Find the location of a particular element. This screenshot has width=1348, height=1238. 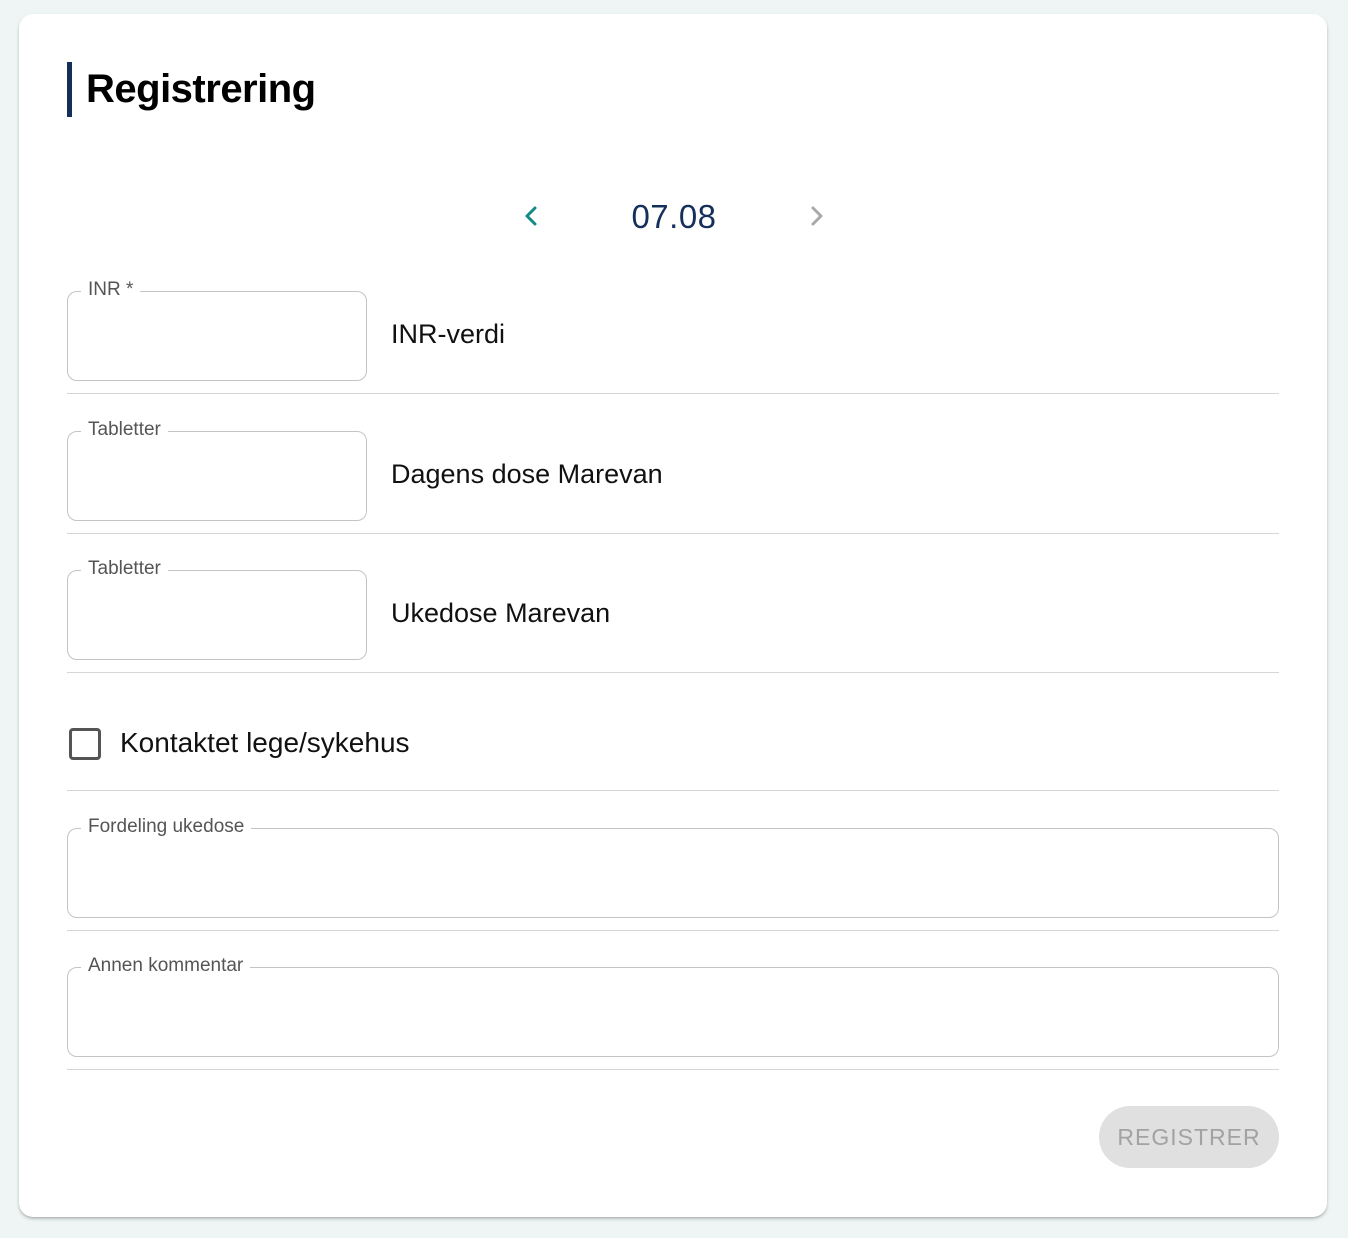

current-date: 07.08 is located at coordinates (674, 216).